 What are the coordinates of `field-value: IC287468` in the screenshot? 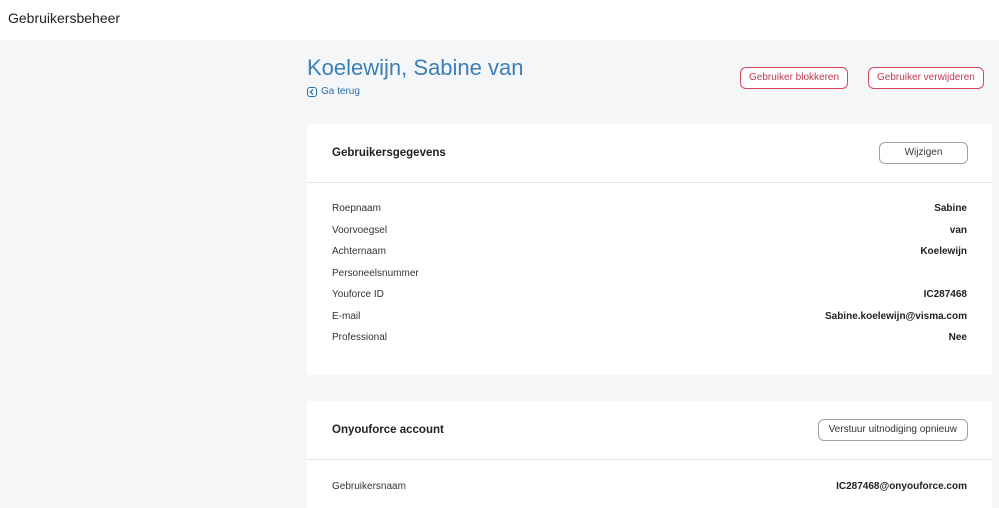 It's located at (945, 294).